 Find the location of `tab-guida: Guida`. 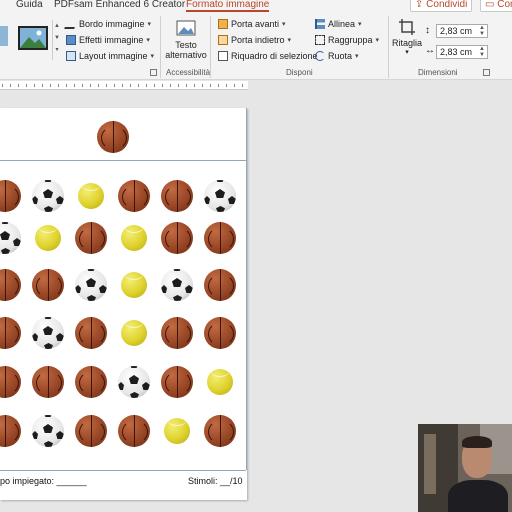

tab-guida: Guida is located at coordinates (29, 5).